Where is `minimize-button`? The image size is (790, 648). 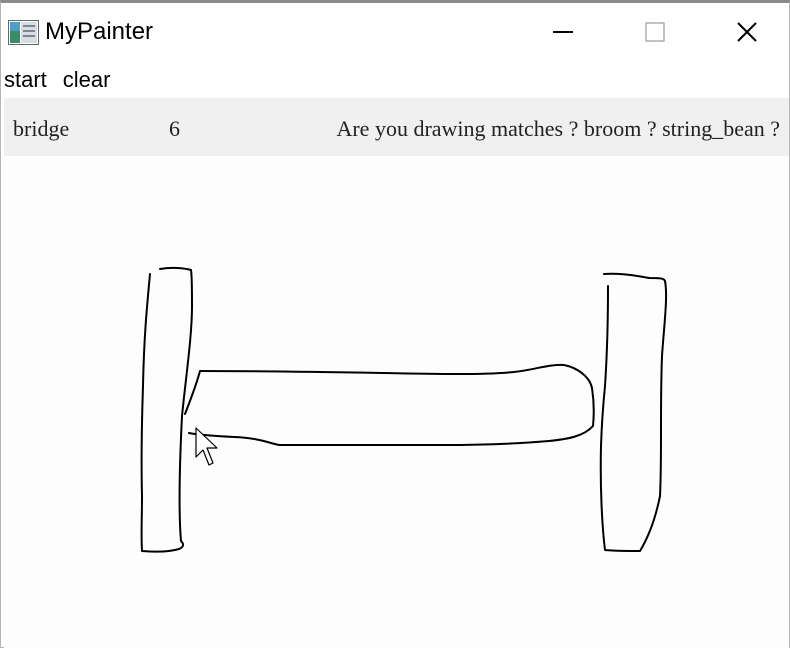 minimize-button is located at coordinates (563, 32).